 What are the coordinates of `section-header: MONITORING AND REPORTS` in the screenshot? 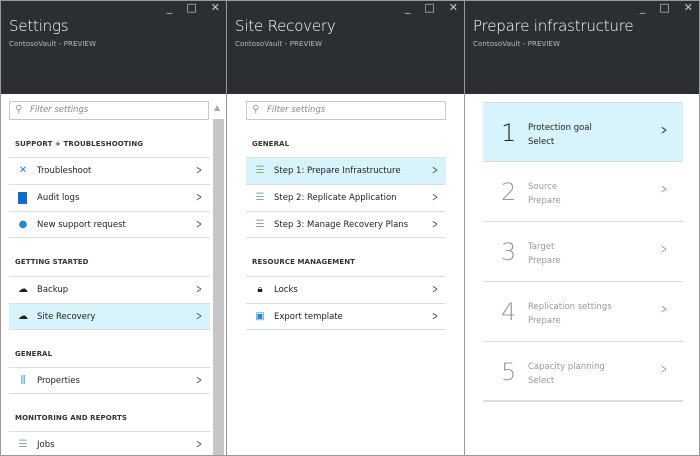 It's located at (71, 418).